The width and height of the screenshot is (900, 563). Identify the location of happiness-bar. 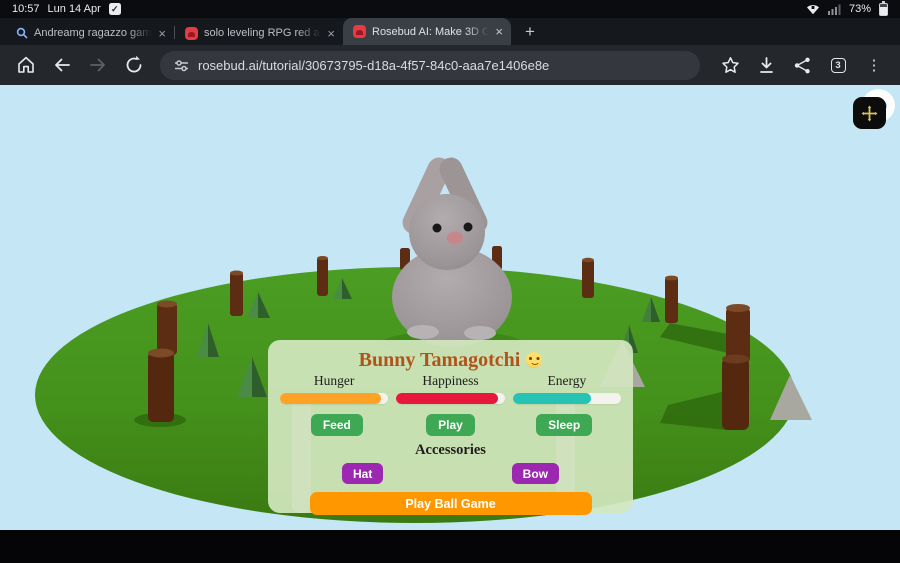
(450, 398).